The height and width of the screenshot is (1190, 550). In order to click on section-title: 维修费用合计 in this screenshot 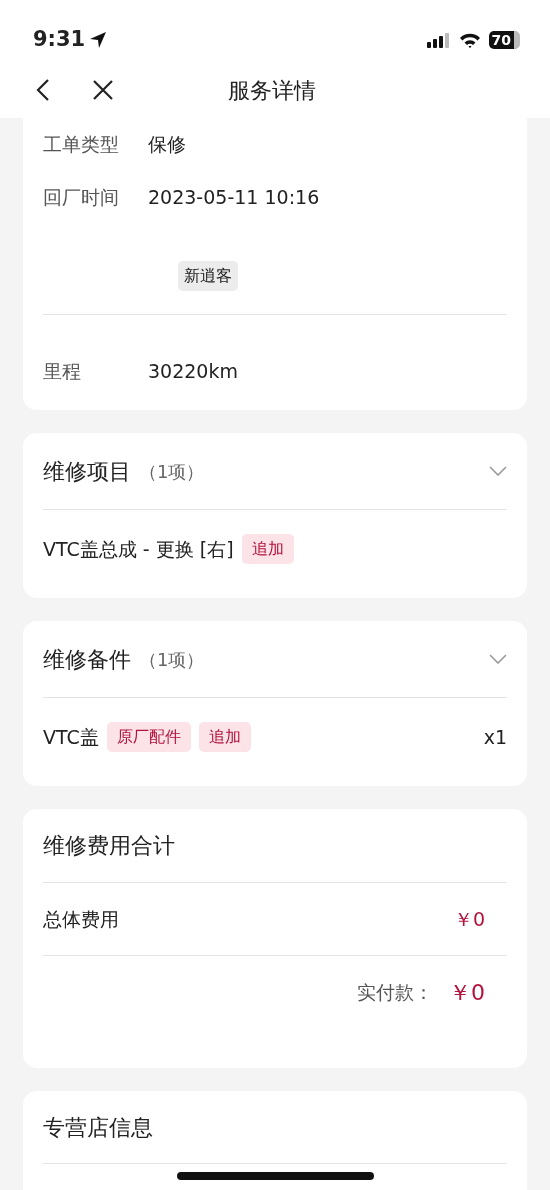, I will do `click(109, 846)`.